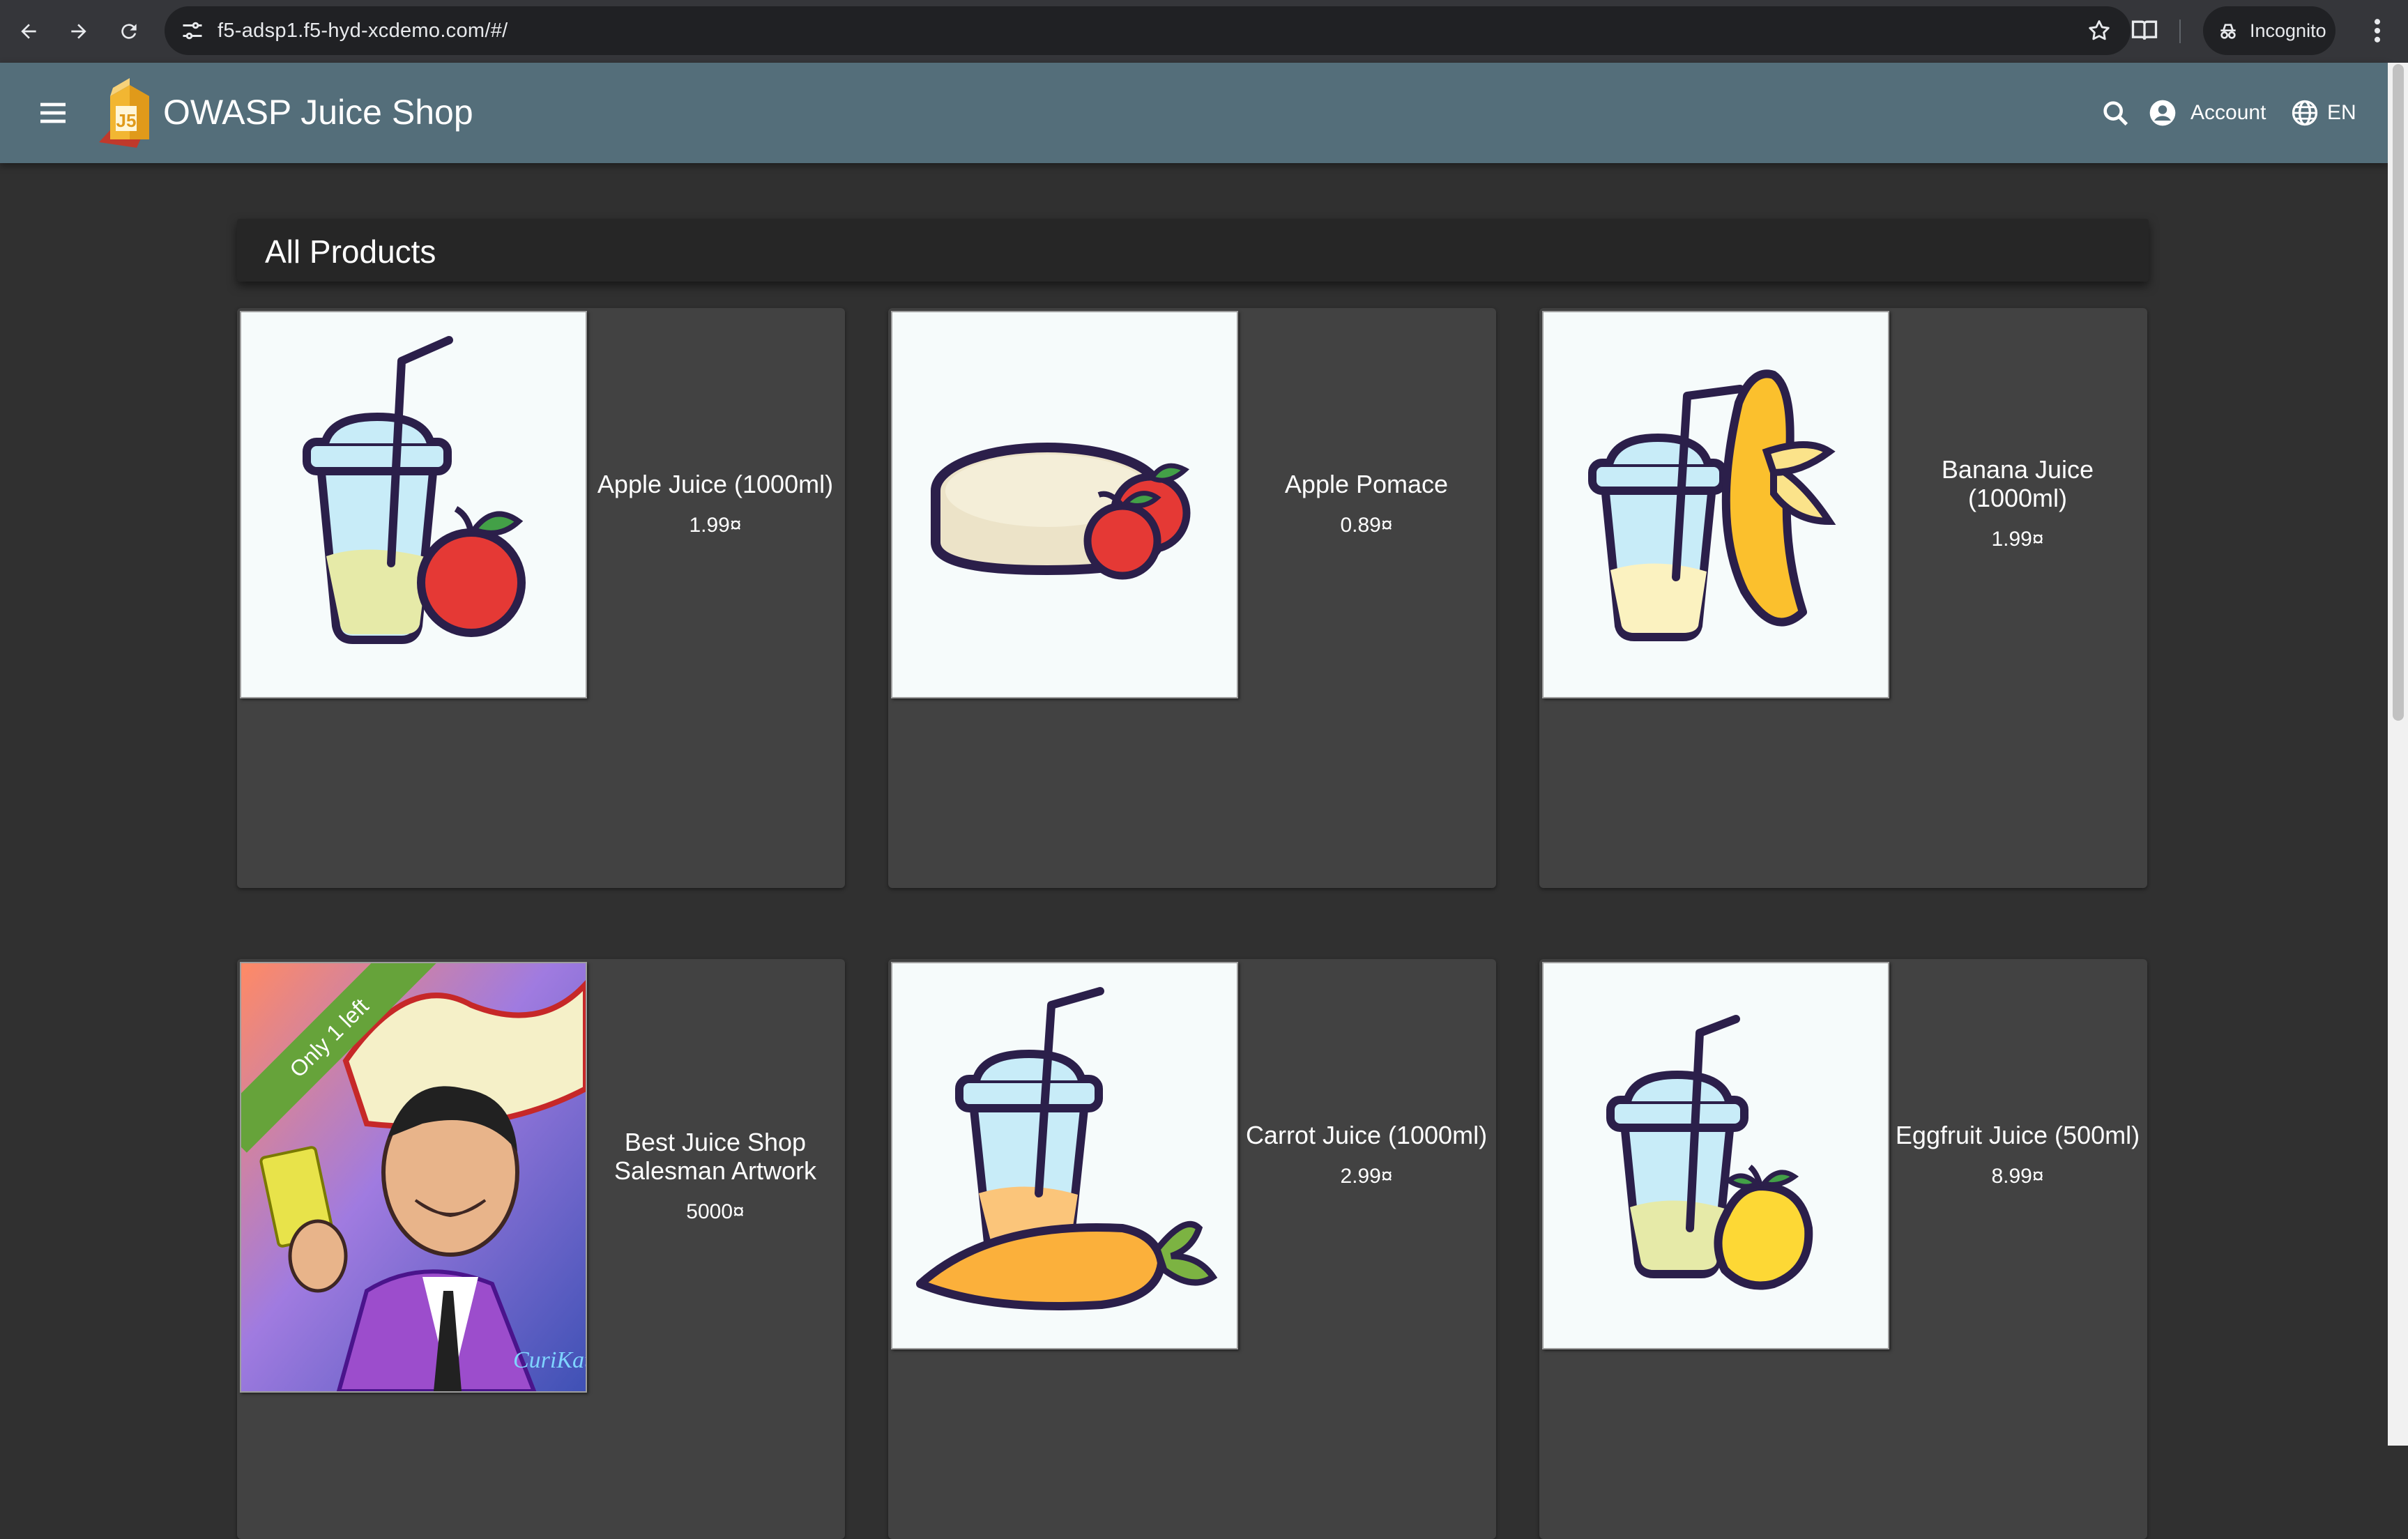 Image resolution: width=2408 pixels, height=1539 pixels. Describe the element at coordinates (126, 120) in the screenshot. I see `svg-text: J5` at that location.